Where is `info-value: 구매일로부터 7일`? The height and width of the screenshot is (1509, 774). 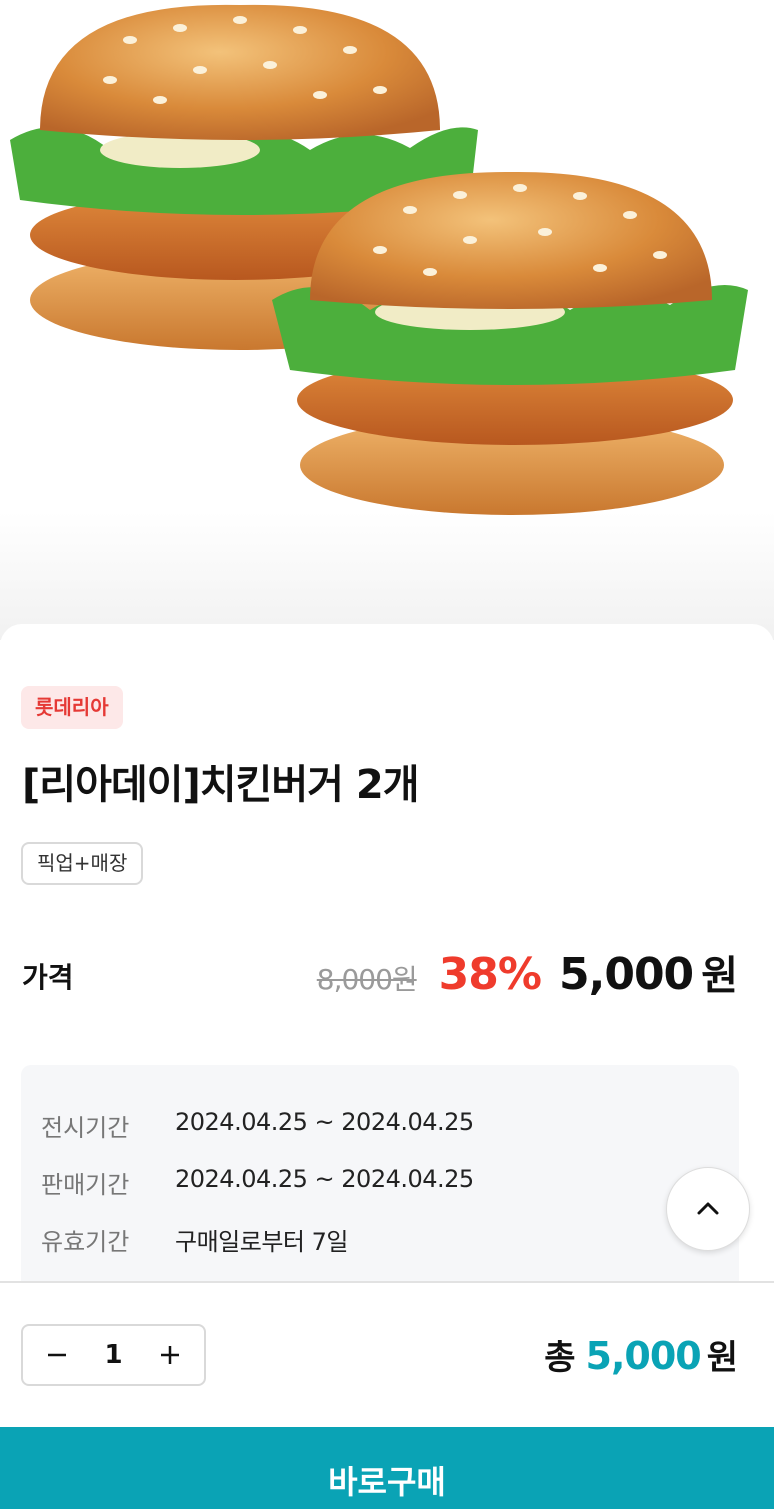 info-value: 구매일로부터 7일 is located at coordinates (261, 1242).